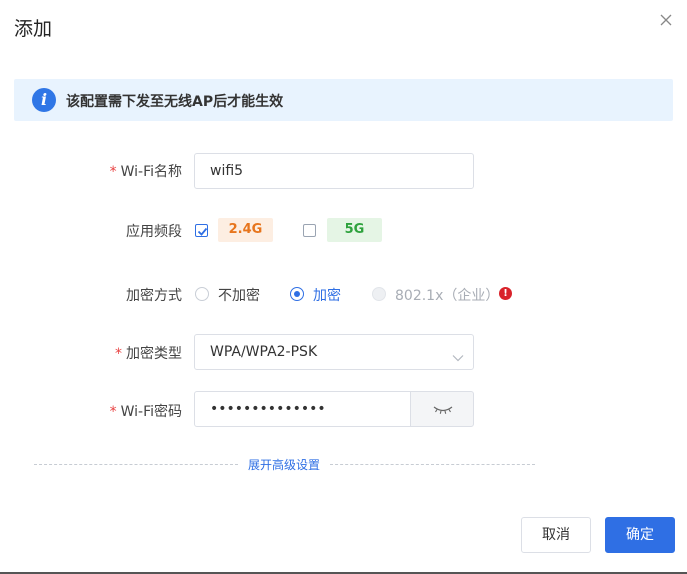 This screenshot has width=687, height=574. I want to click on divider-right, so click(432, 464).